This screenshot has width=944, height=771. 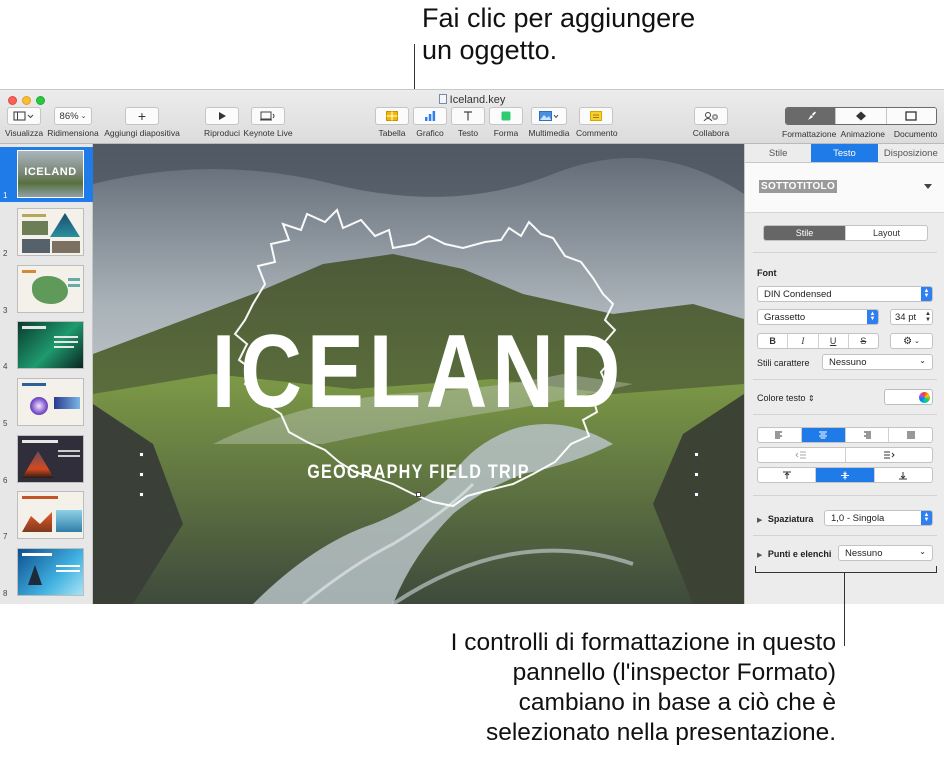 I want to click on tab-style: Stile, so click(x=778, y=153).